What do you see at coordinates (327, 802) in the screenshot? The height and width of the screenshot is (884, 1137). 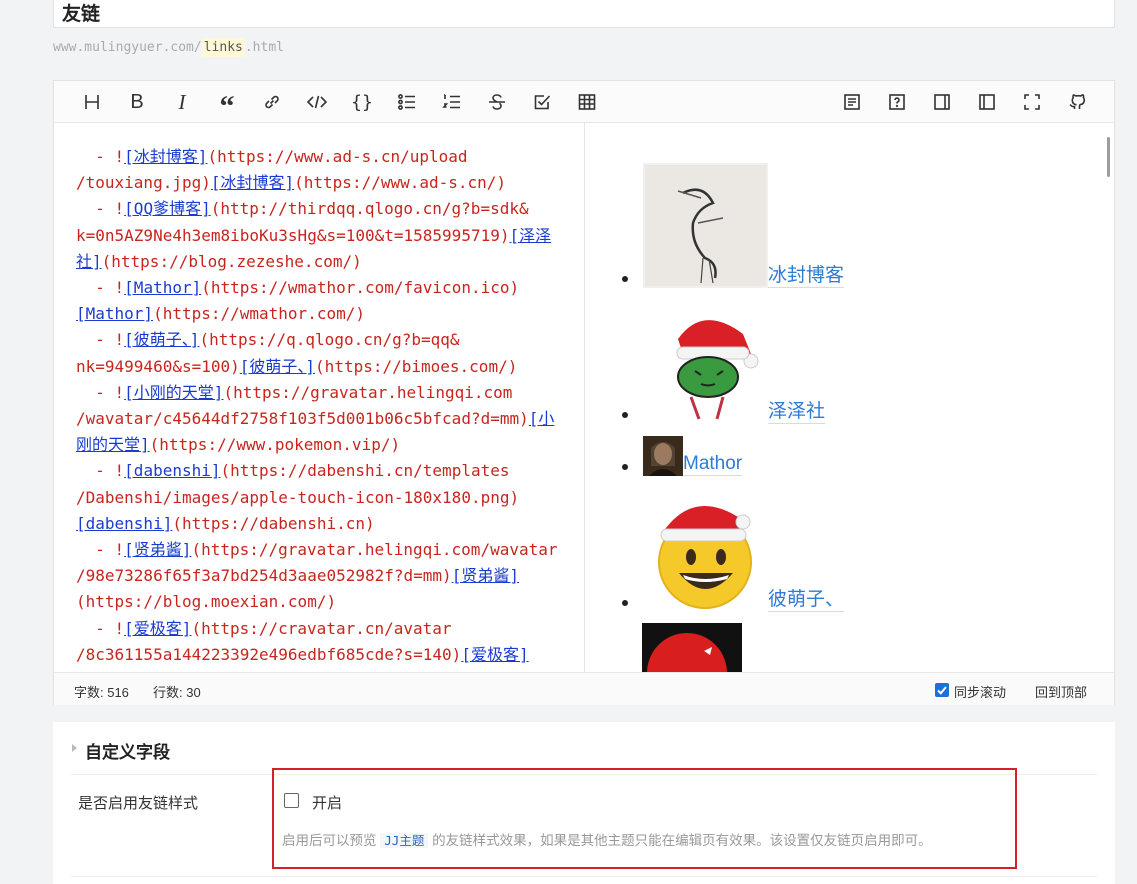 I see `checkbox-label: 开启` at bounding box center [327, 802].